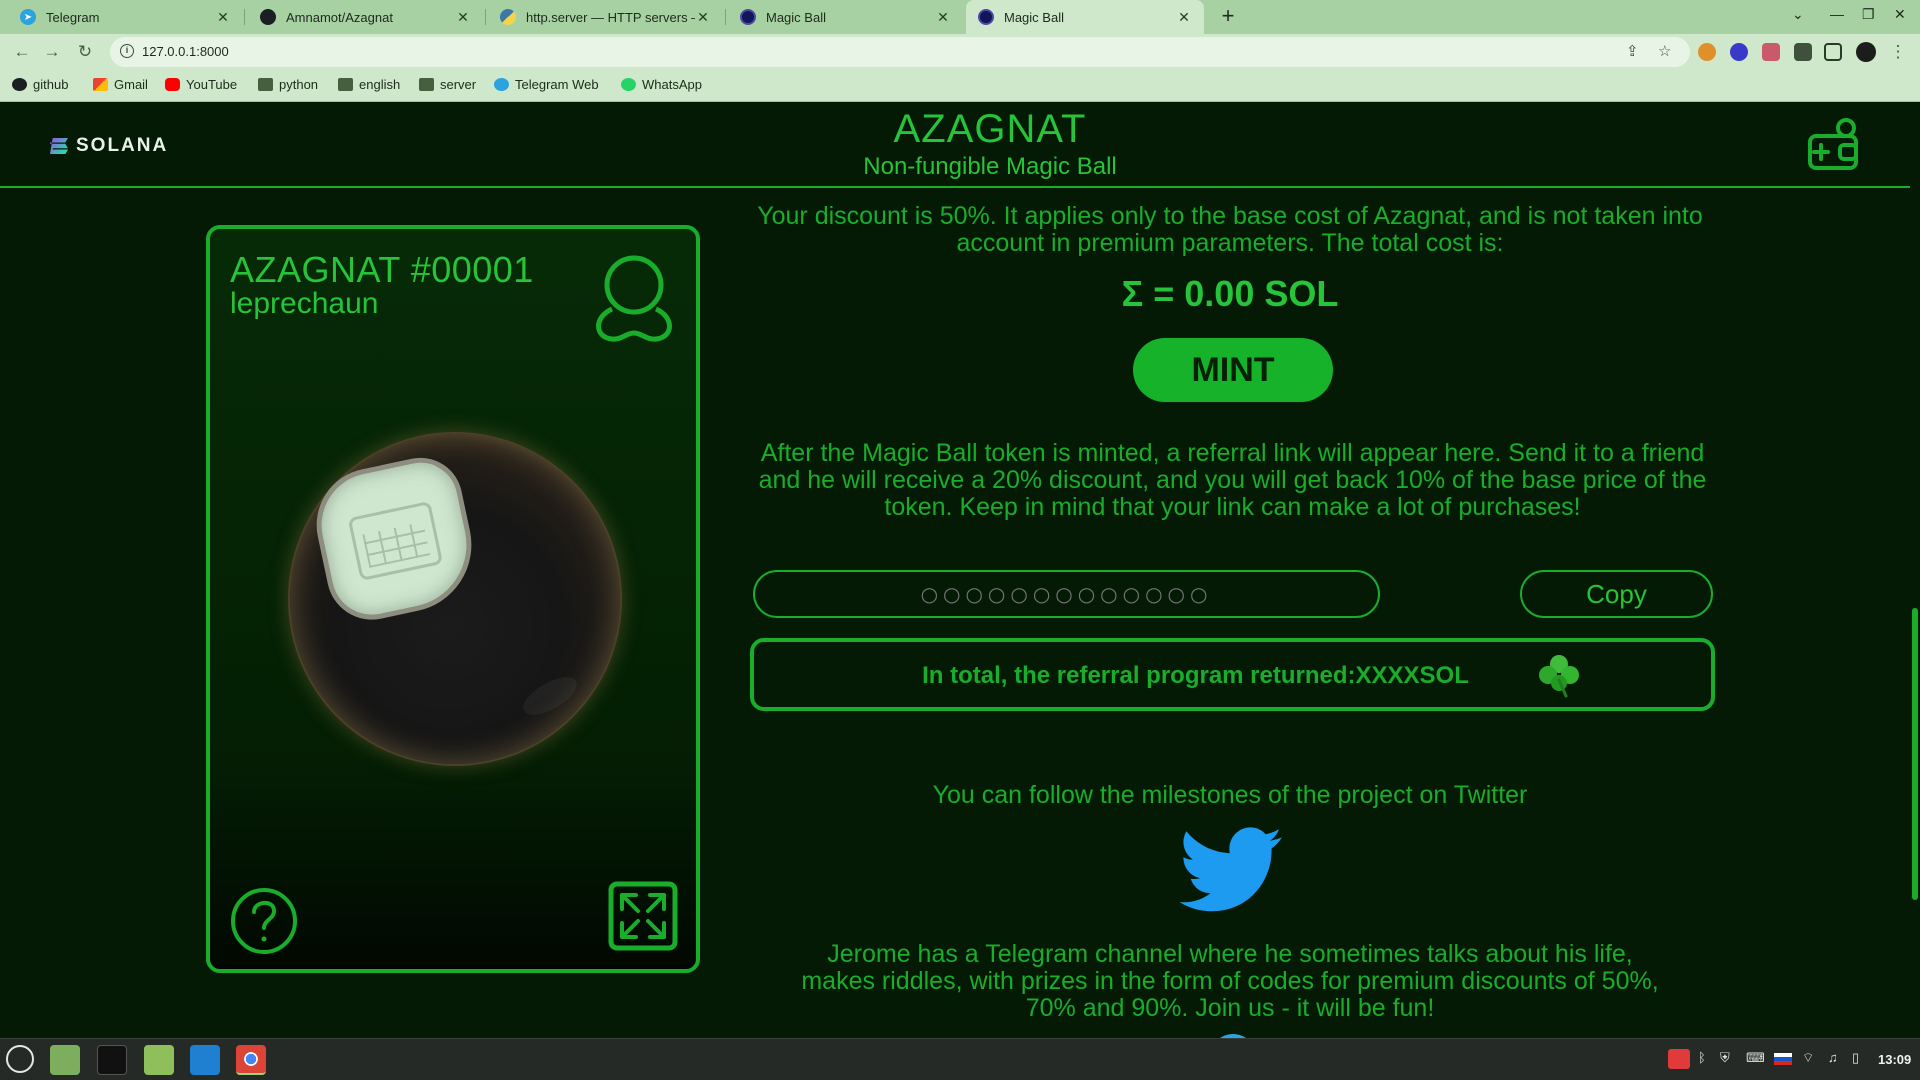 The height and width of the screenshot is (1080, 1920). What do you see at coordinates (990, 166) in the screenshot?
I see `page-subtitle: Non-fungible Magic Ball` at bounding box center [990, 166].